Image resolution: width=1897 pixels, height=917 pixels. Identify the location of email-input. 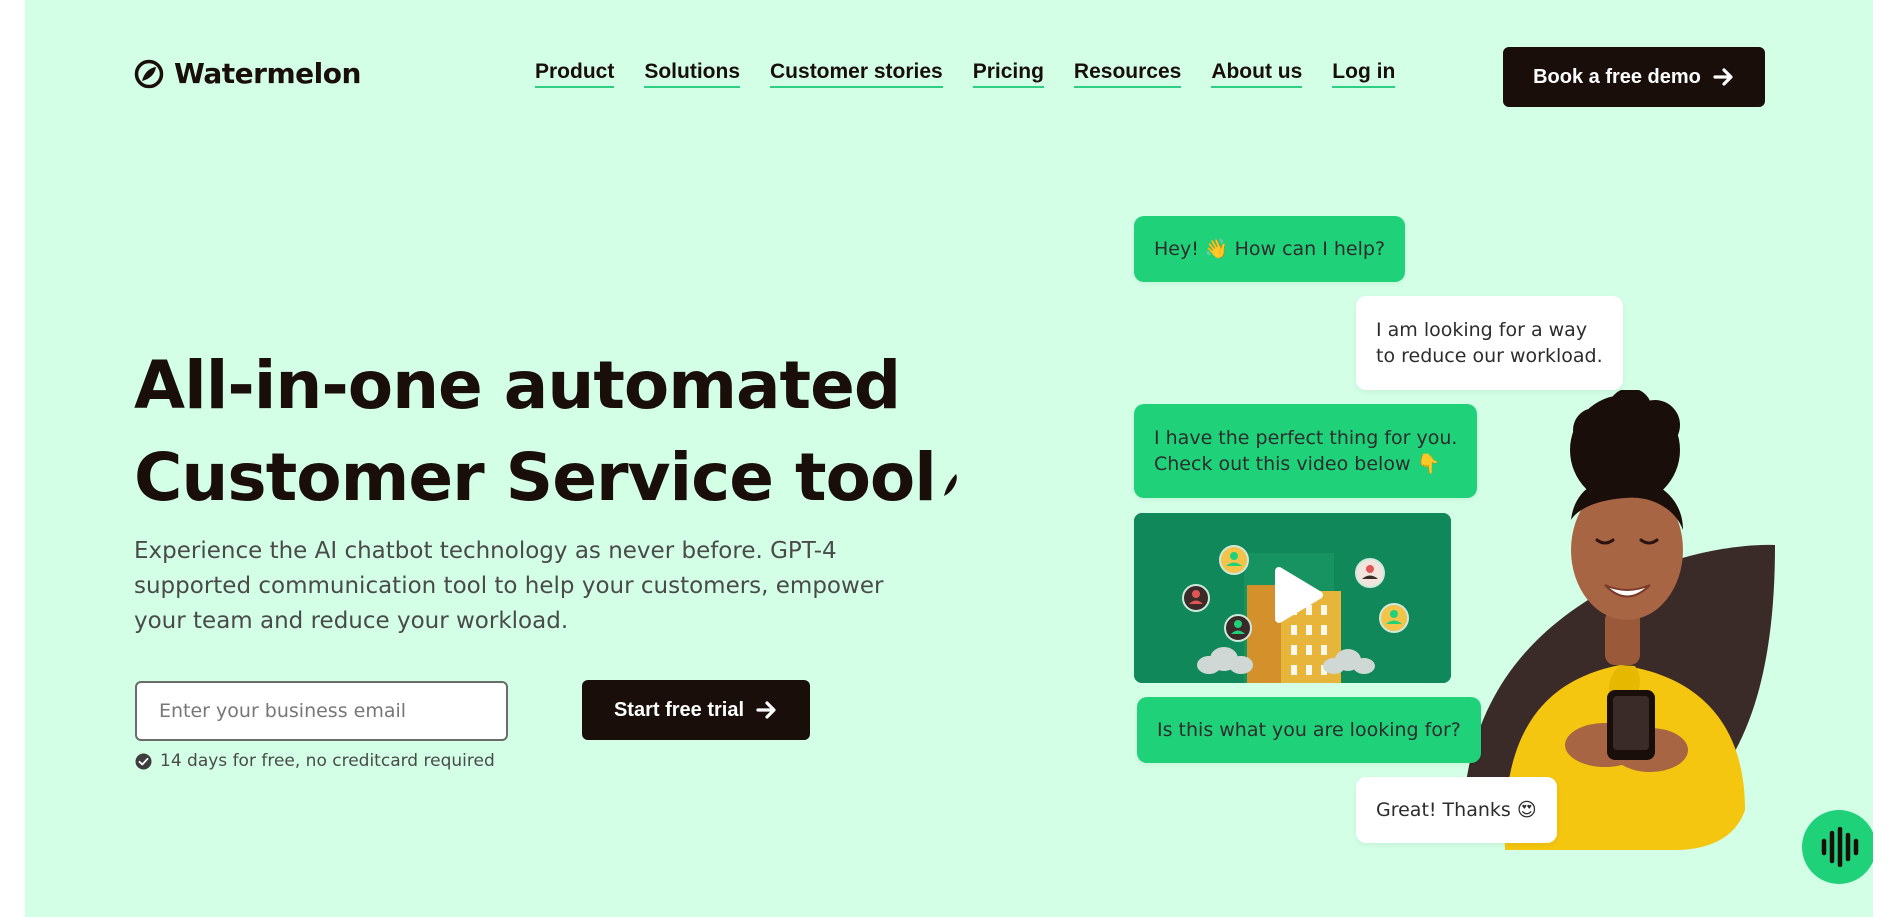
(321, 711).